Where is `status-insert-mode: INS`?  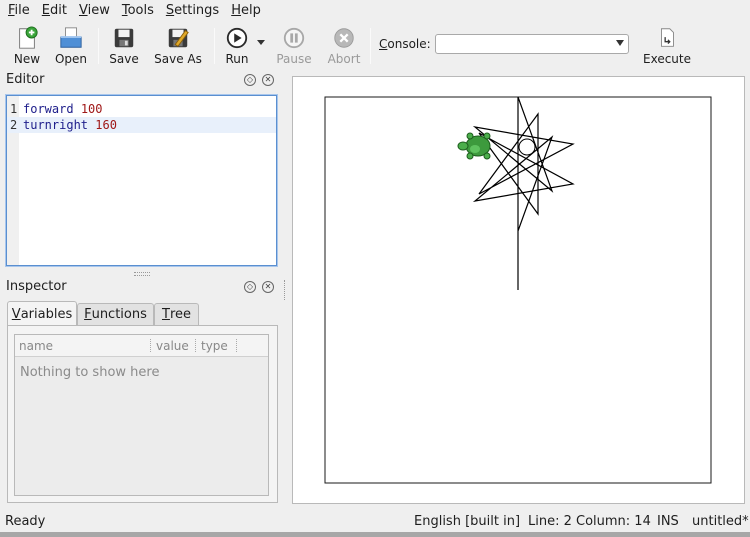
status-insert-mode: INS is located at coordinates (668, 521).